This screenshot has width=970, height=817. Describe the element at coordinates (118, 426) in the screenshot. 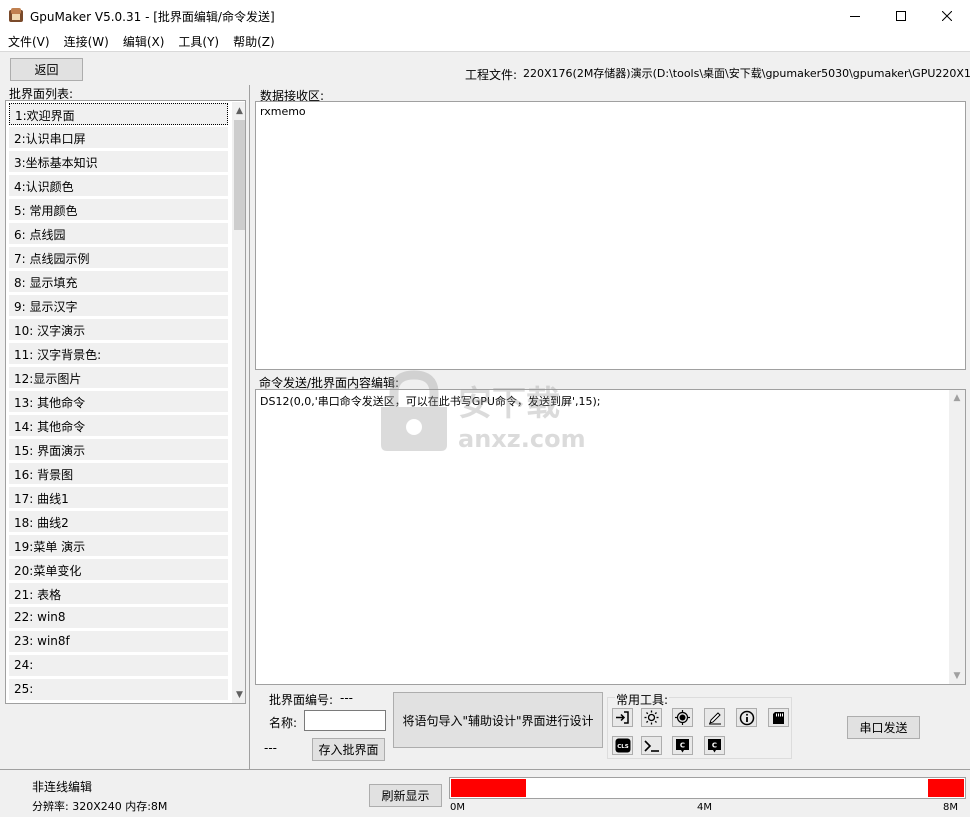

I see `list-item: 14: 其他命令` at that location.